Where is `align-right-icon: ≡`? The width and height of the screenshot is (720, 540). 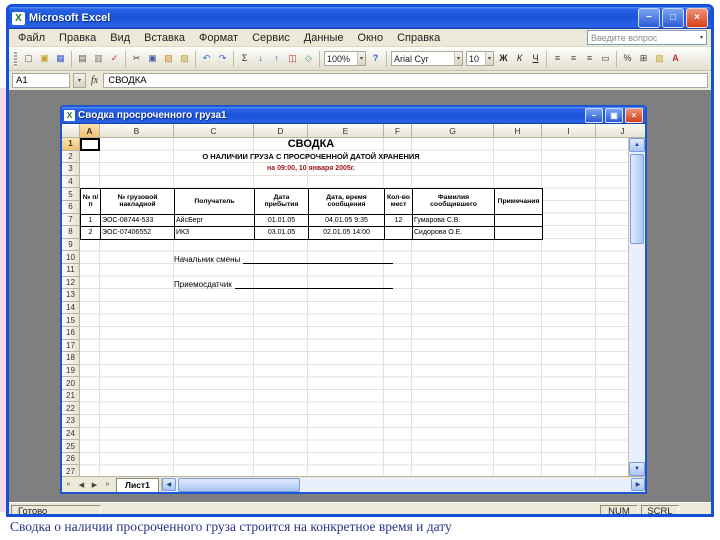
align-right-icon: ≡ is located at coordinates (589, 58).